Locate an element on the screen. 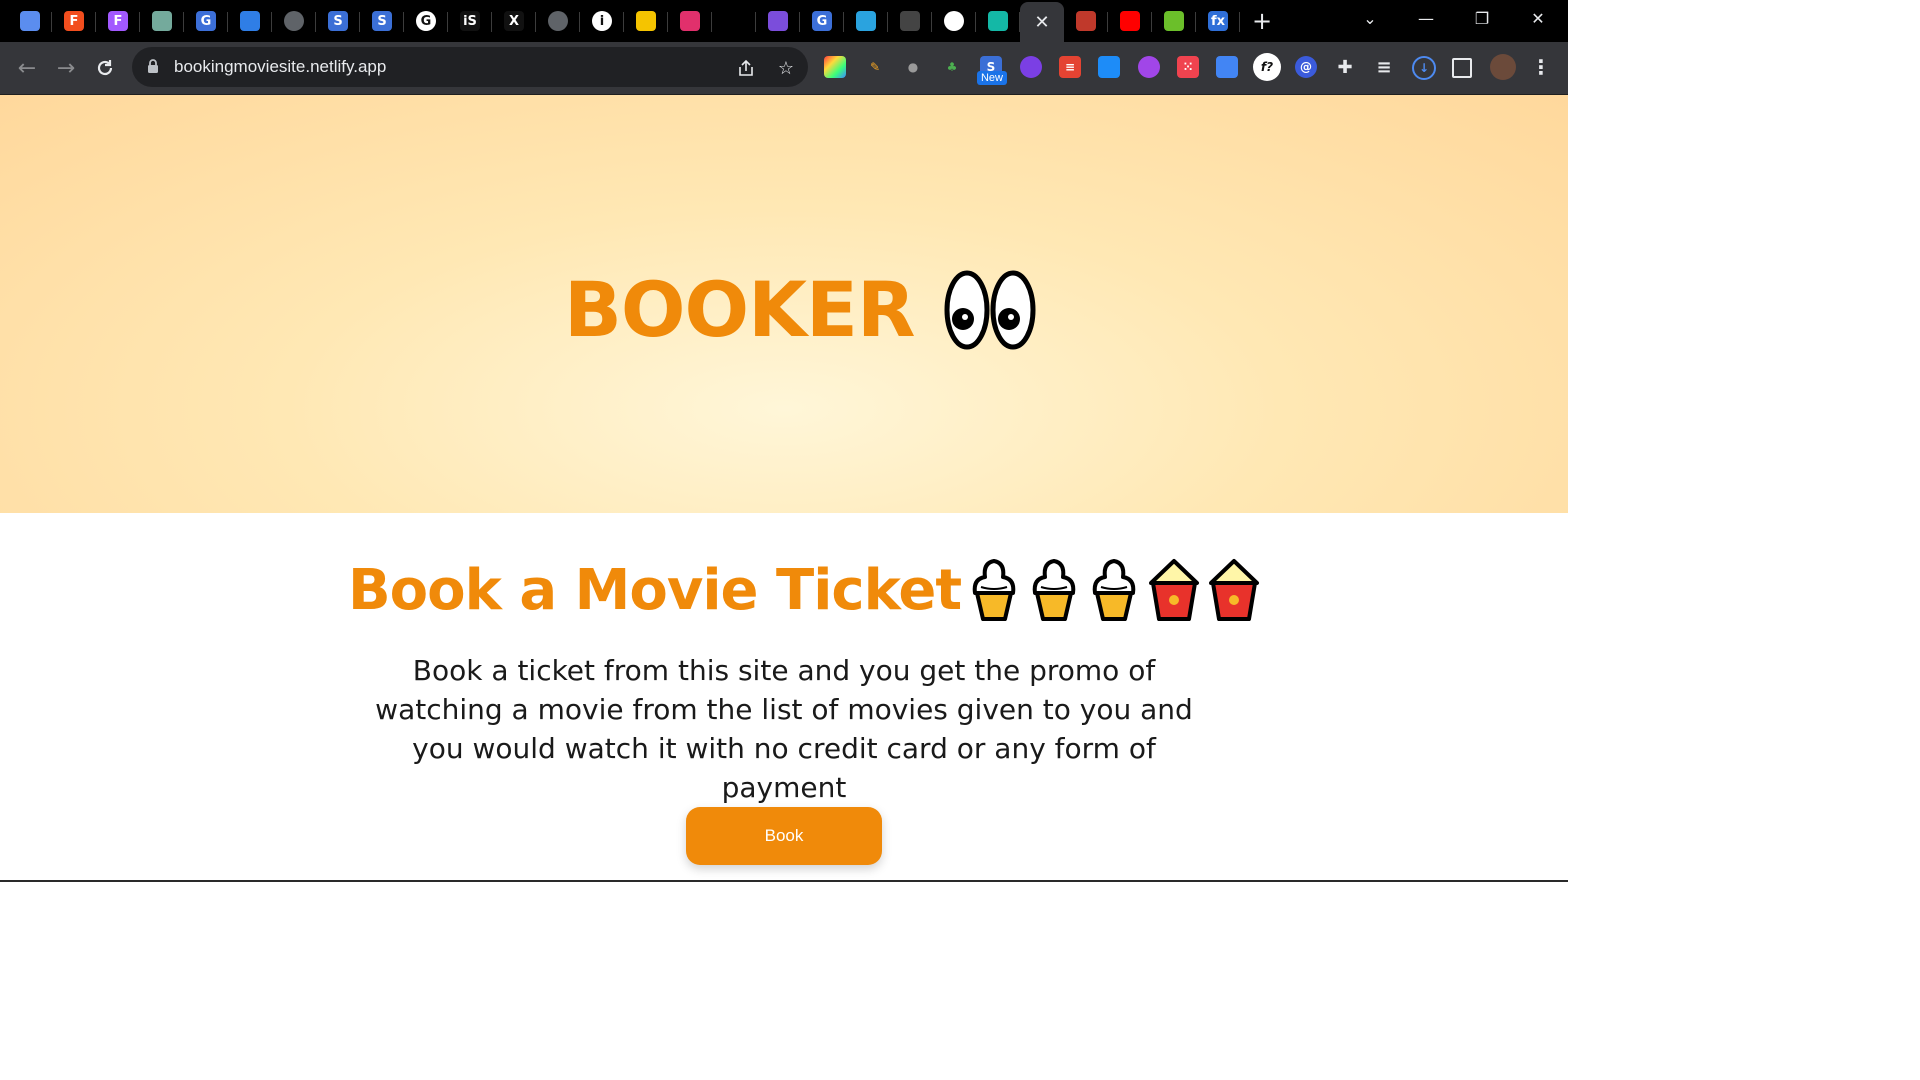 Image resolution: width=1920 pixels, height=1080 pixels. youtube-icon is located at coordinates (1130, 21).